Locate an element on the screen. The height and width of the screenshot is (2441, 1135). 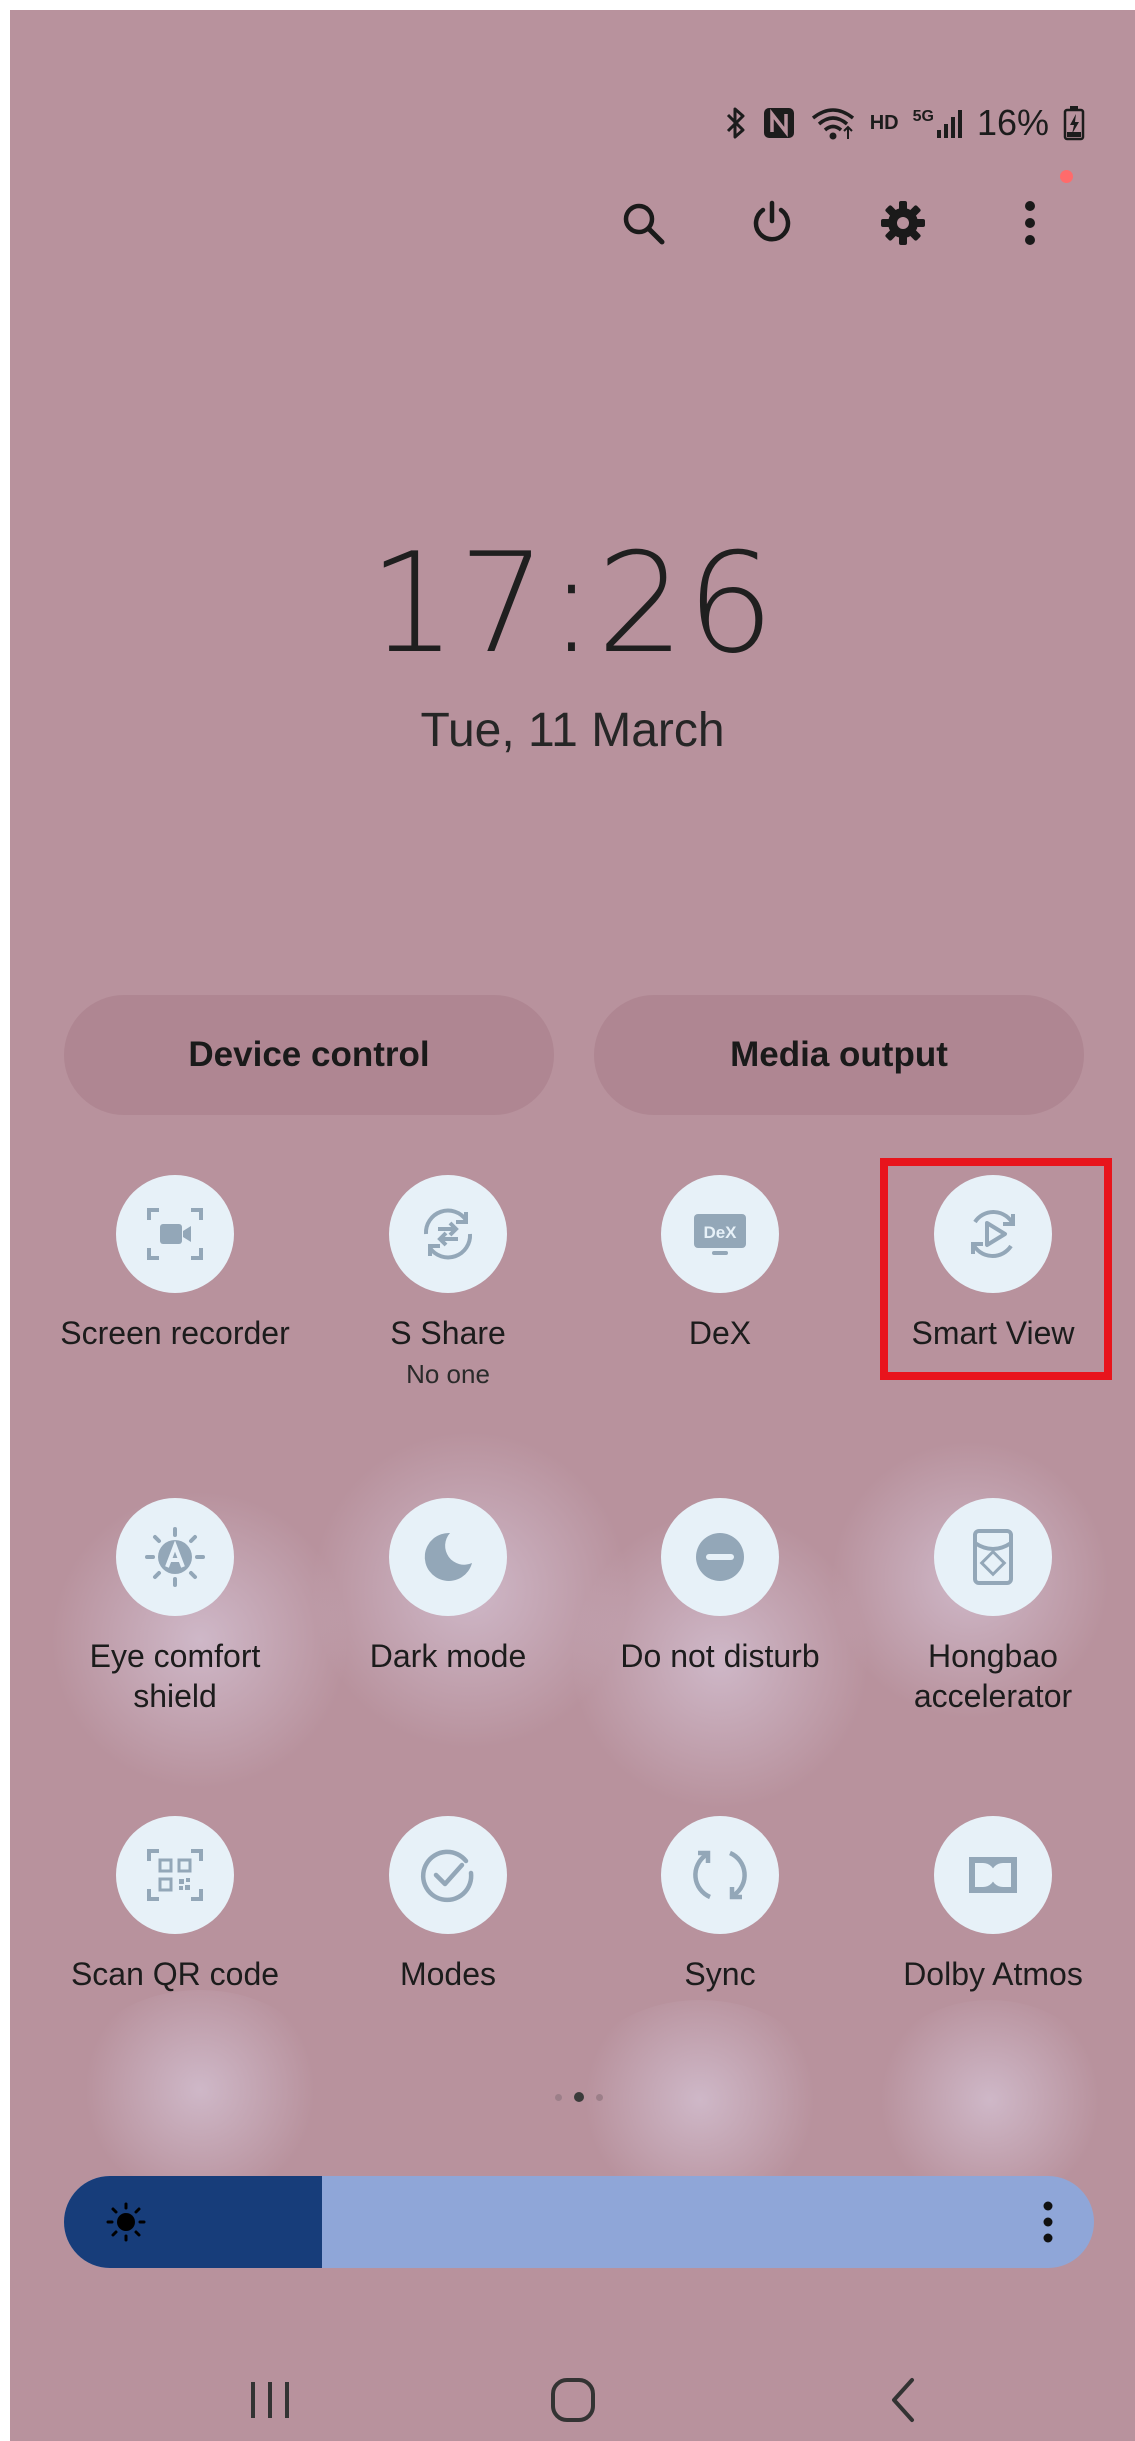
network-badge: HD is located at coordinates (884, 122).